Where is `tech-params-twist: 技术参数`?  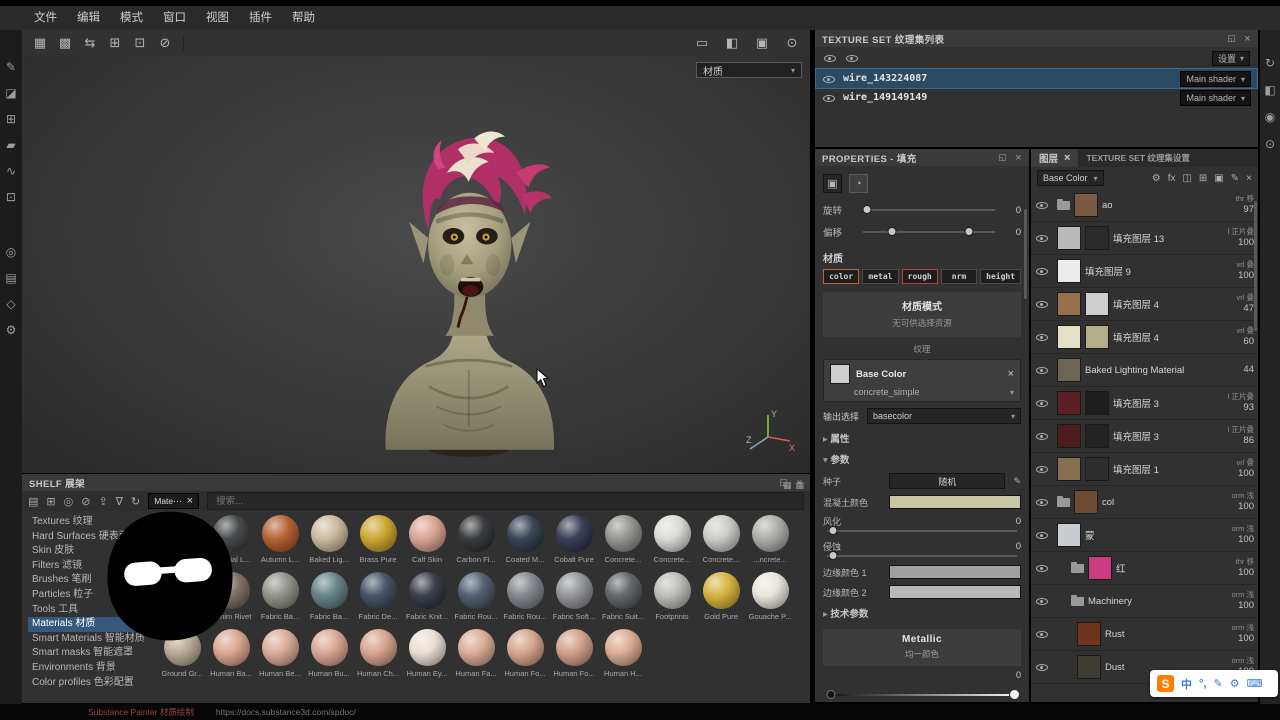 tech-params-twist: 技术参数 is located at coordinates (922, 613).